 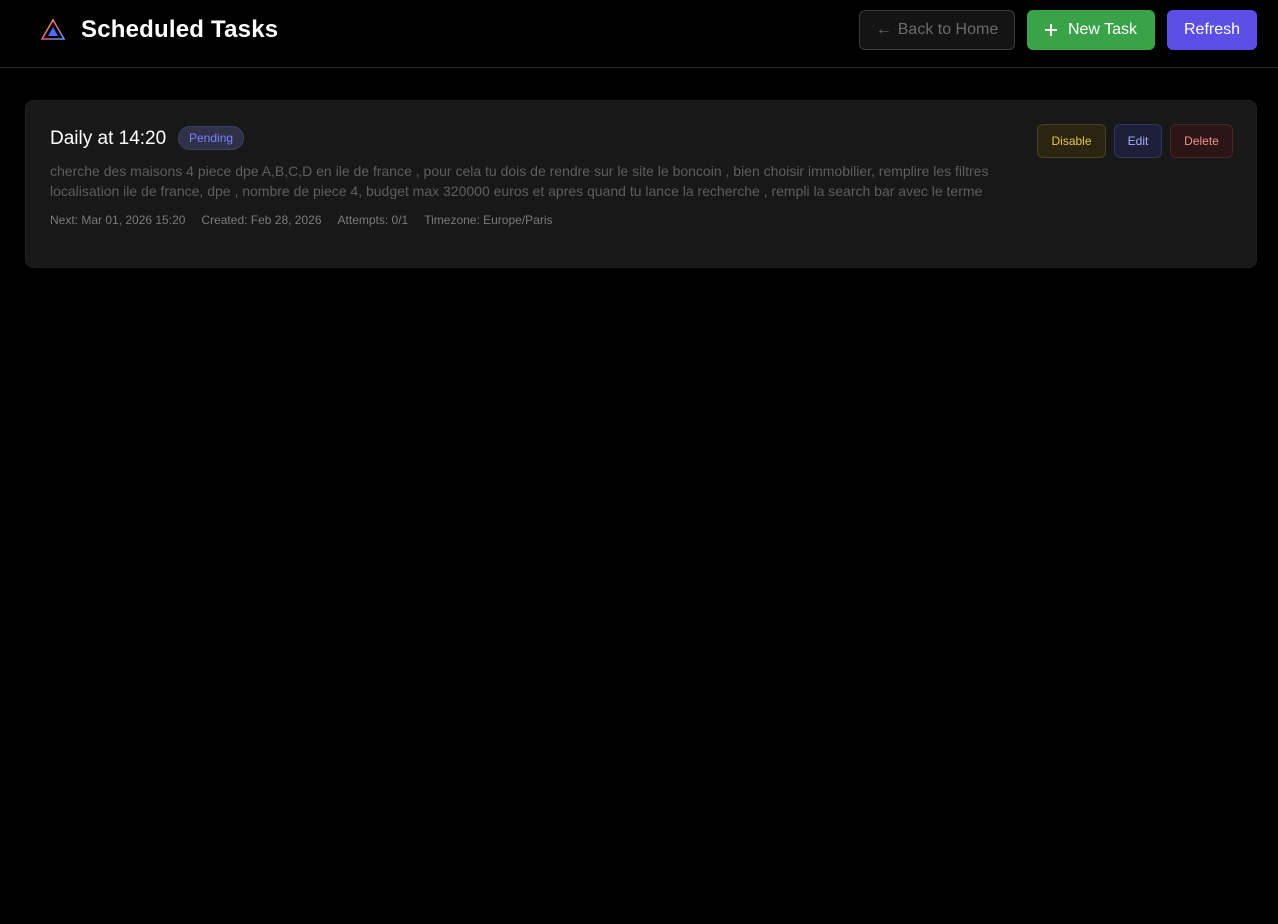 I want to click on task-attempts: Attempts: 0/1, so click(x=373, y=220).